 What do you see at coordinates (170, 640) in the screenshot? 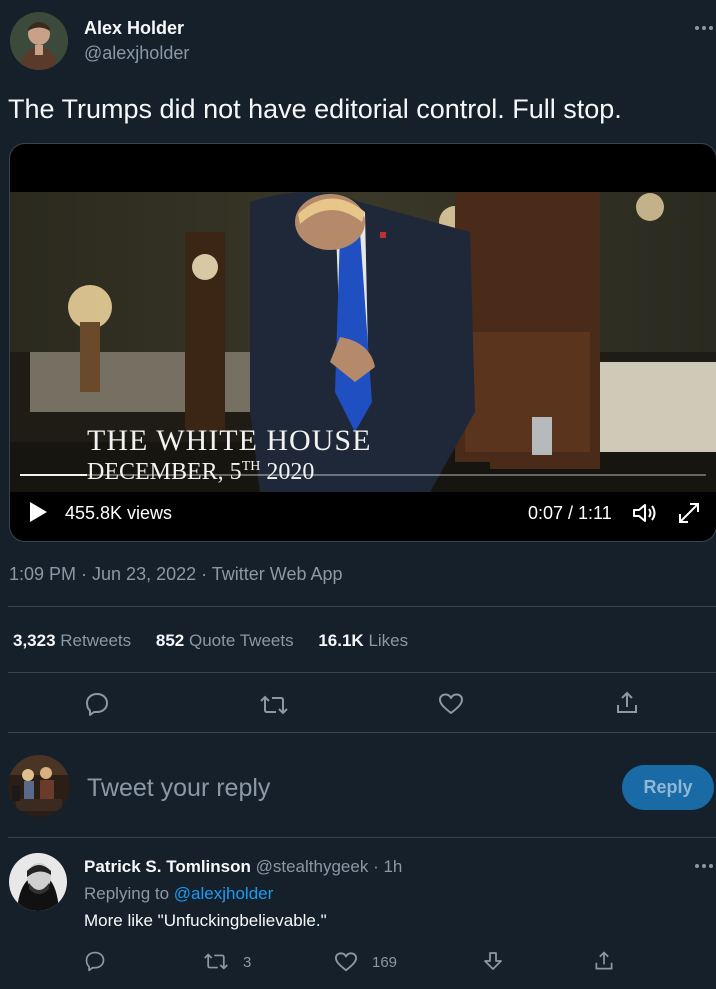
I see `quotes-count: 852` at bounding box center [170, 640].